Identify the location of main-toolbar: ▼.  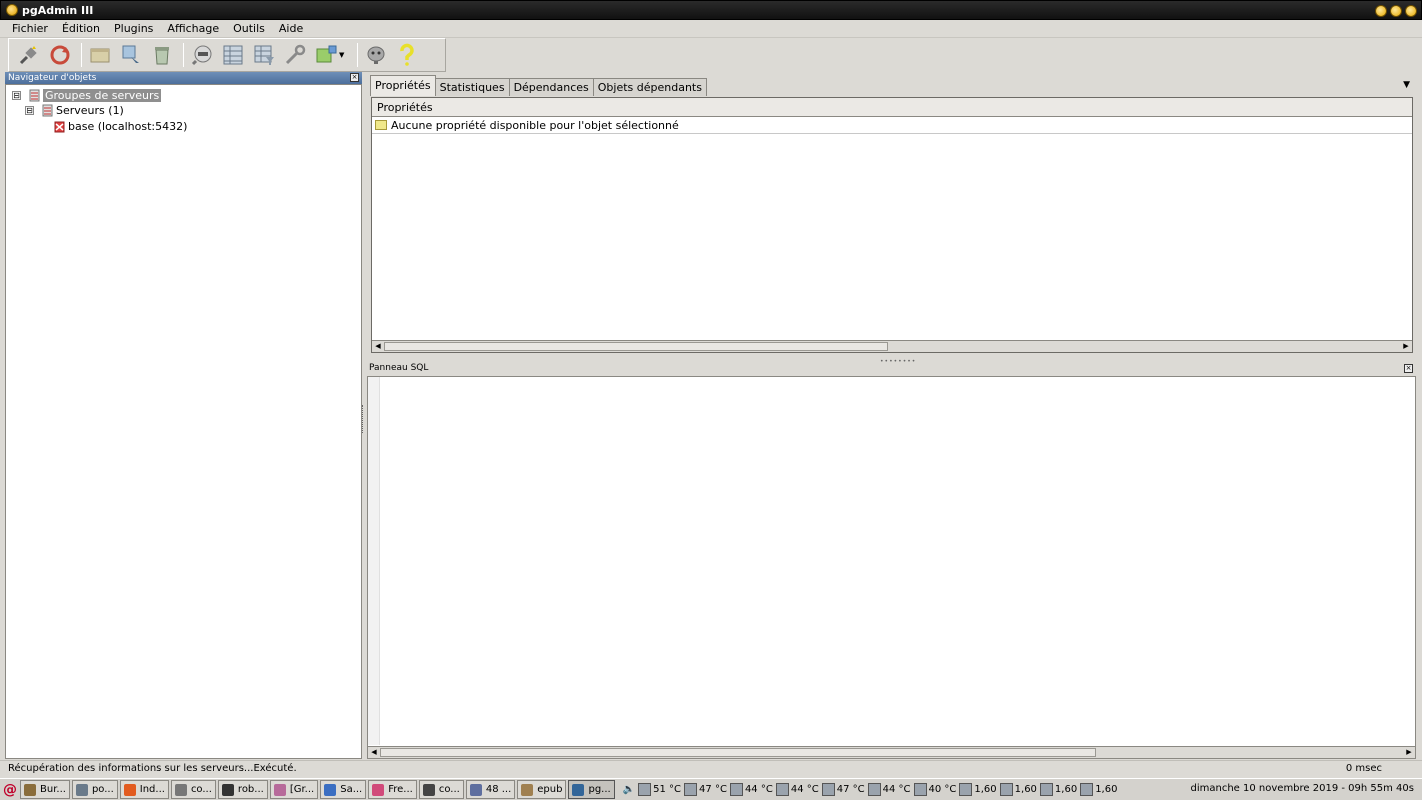
(227, 55).